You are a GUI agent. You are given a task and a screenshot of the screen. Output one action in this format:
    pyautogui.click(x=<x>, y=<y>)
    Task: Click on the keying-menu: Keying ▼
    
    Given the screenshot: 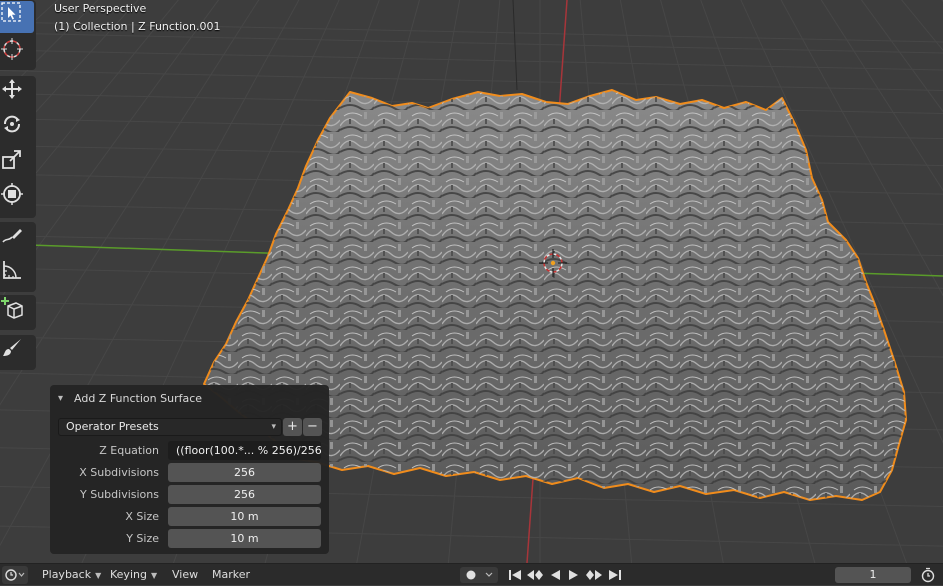 What is the action you would take?
    pyautogui.click(x=133, y=574)
    